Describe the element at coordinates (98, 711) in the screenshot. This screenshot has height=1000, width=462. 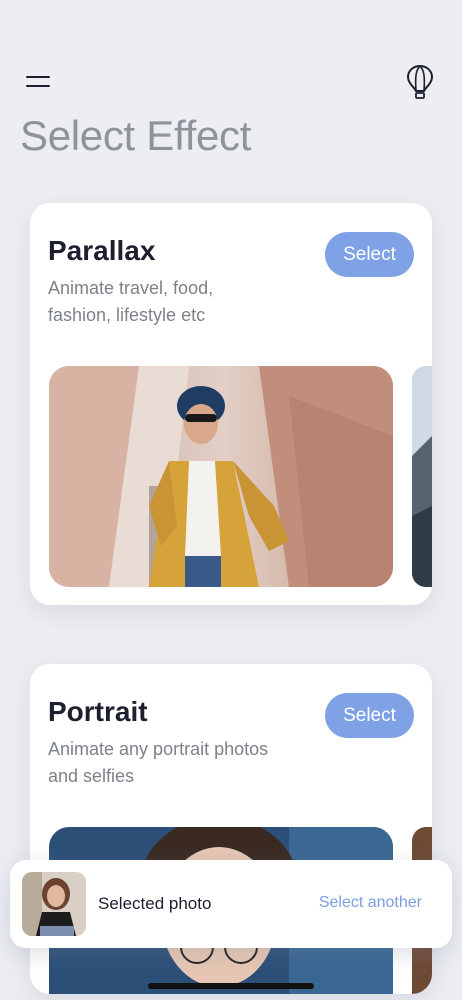
I see `effect-title: Portrait` at that location.